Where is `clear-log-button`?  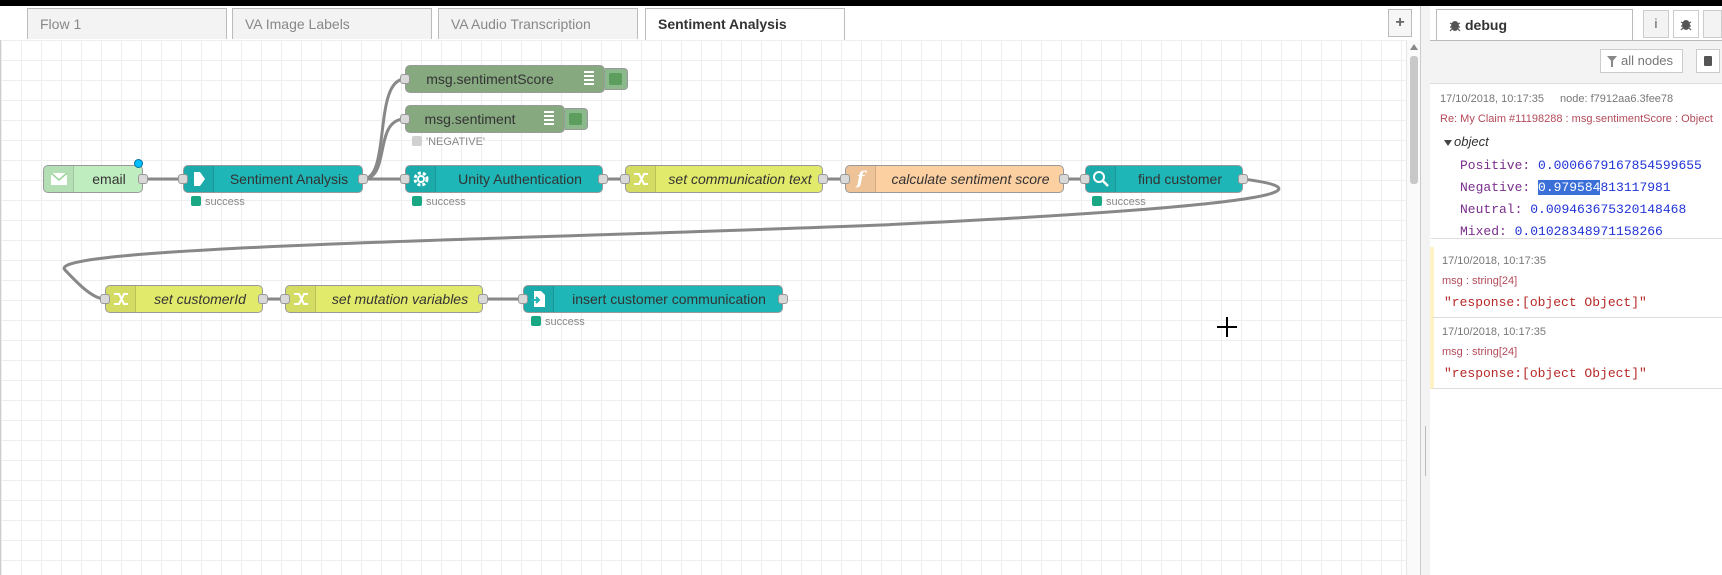
clear-log-button is located at coordinates (1708, 61).